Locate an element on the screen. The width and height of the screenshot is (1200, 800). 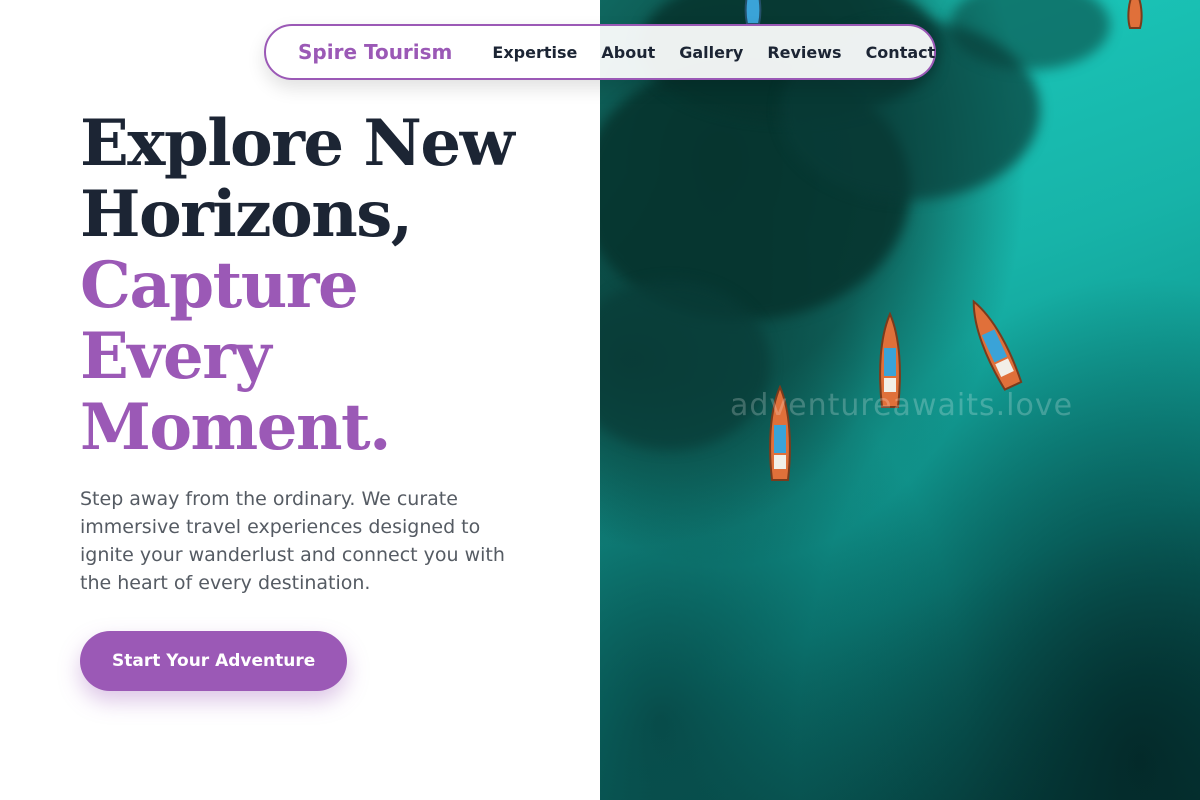
nav-link-about: About is located at coordinates (628, 52).